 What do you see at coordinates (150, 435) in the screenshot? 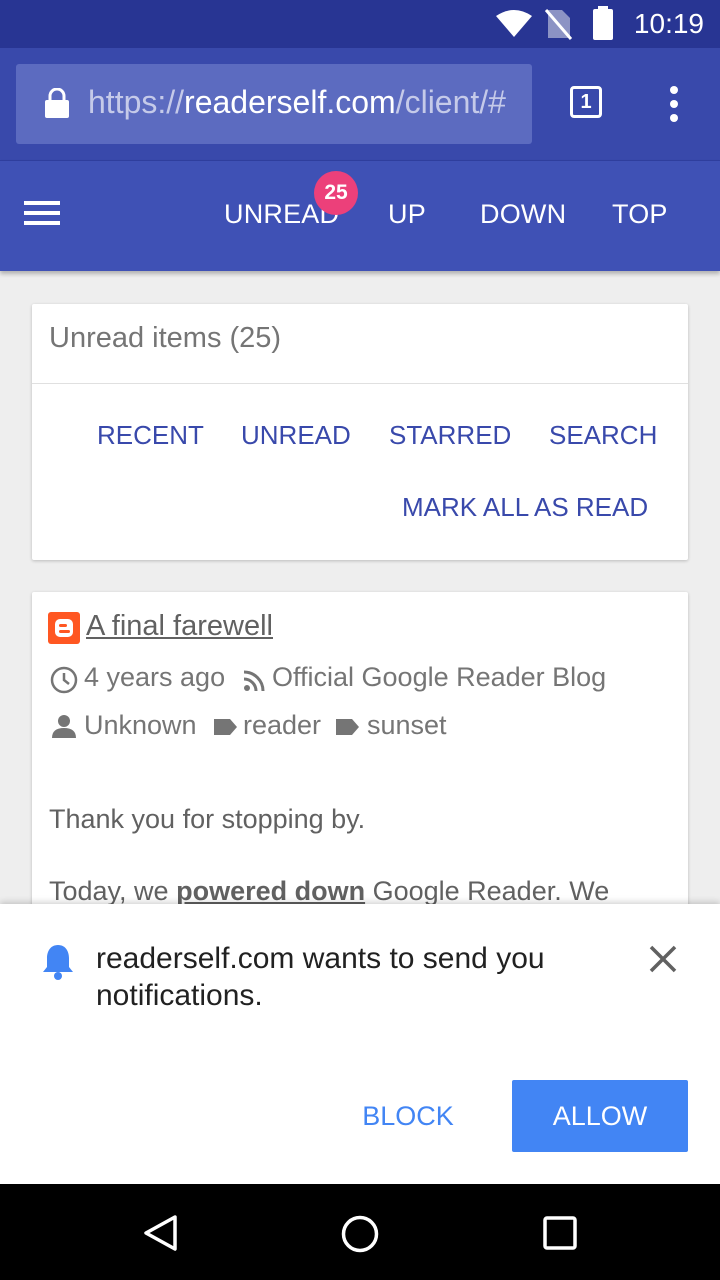
I see `recent-button: RECENT` at bounding box center [150, 435].